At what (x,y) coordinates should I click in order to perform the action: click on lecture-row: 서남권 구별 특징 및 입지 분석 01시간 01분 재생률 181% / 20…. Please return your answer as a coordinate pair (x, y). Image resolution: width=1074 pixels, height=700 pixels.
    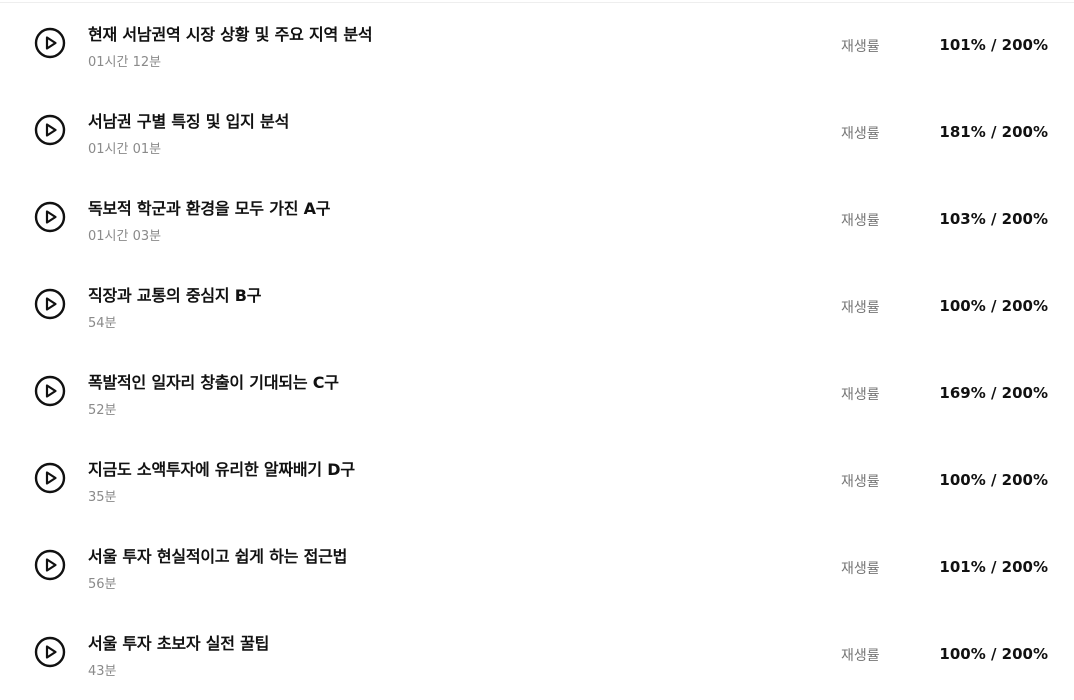
    Looking at the image, I should click on (537, 131).